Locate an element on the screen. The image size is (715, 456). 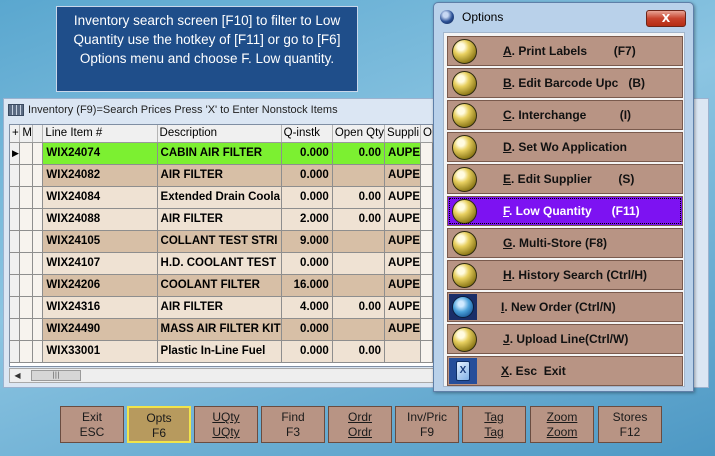
cell-line-item: WIX24082 is located at coordinates (100, 175).